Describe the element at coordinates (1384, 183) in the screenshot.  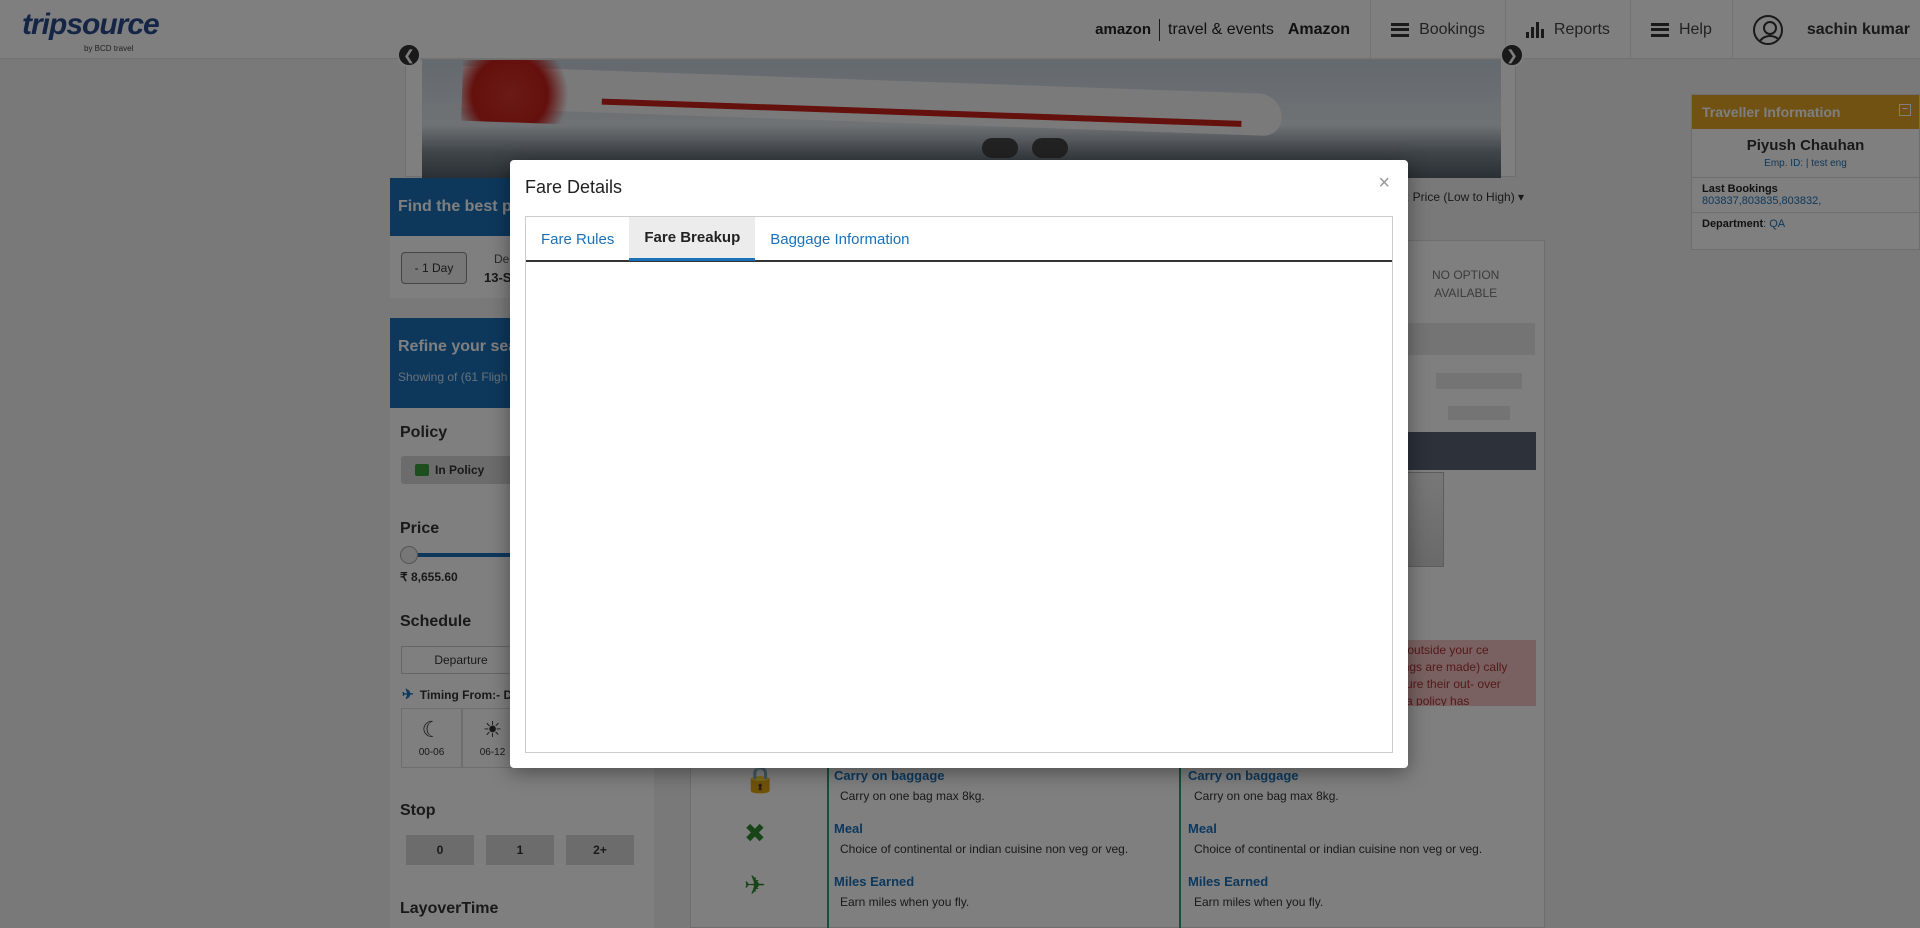
I see `close-icon: ×` at that location.